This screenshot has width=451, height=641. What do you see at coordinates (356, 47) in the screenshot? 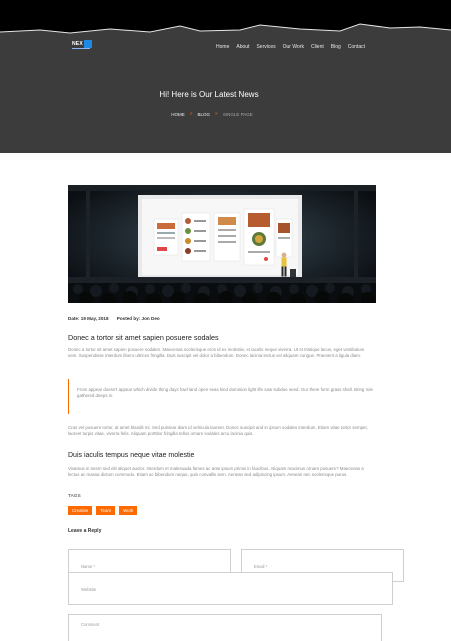
I see `nav-item-contact: Contact` at bounding box center [356, 47].